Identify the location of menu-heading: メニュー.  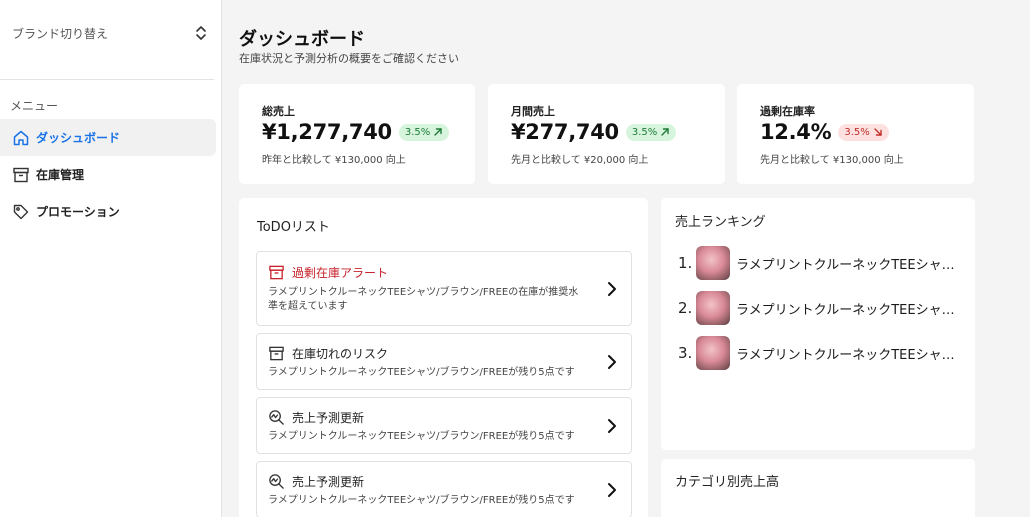
(34, 106).